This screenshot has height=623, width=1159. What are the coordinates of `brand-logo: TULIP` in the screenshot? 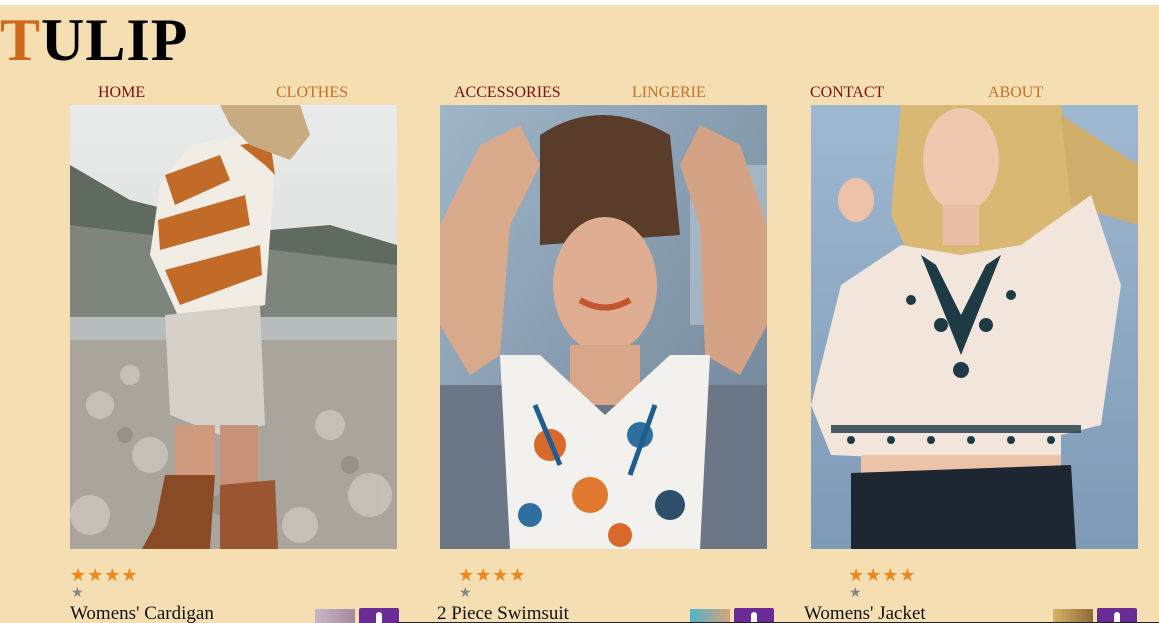 It's located at (94, 40).